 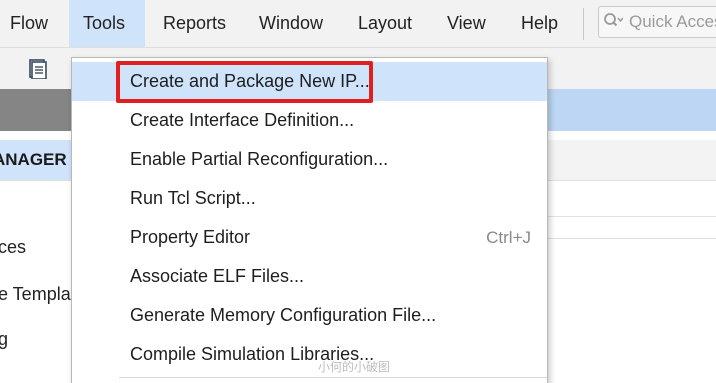 What do you see at coordinates (31, 23) in the screenshot?
I see `menu-flow: Flow` at bounding box center [31, 23].